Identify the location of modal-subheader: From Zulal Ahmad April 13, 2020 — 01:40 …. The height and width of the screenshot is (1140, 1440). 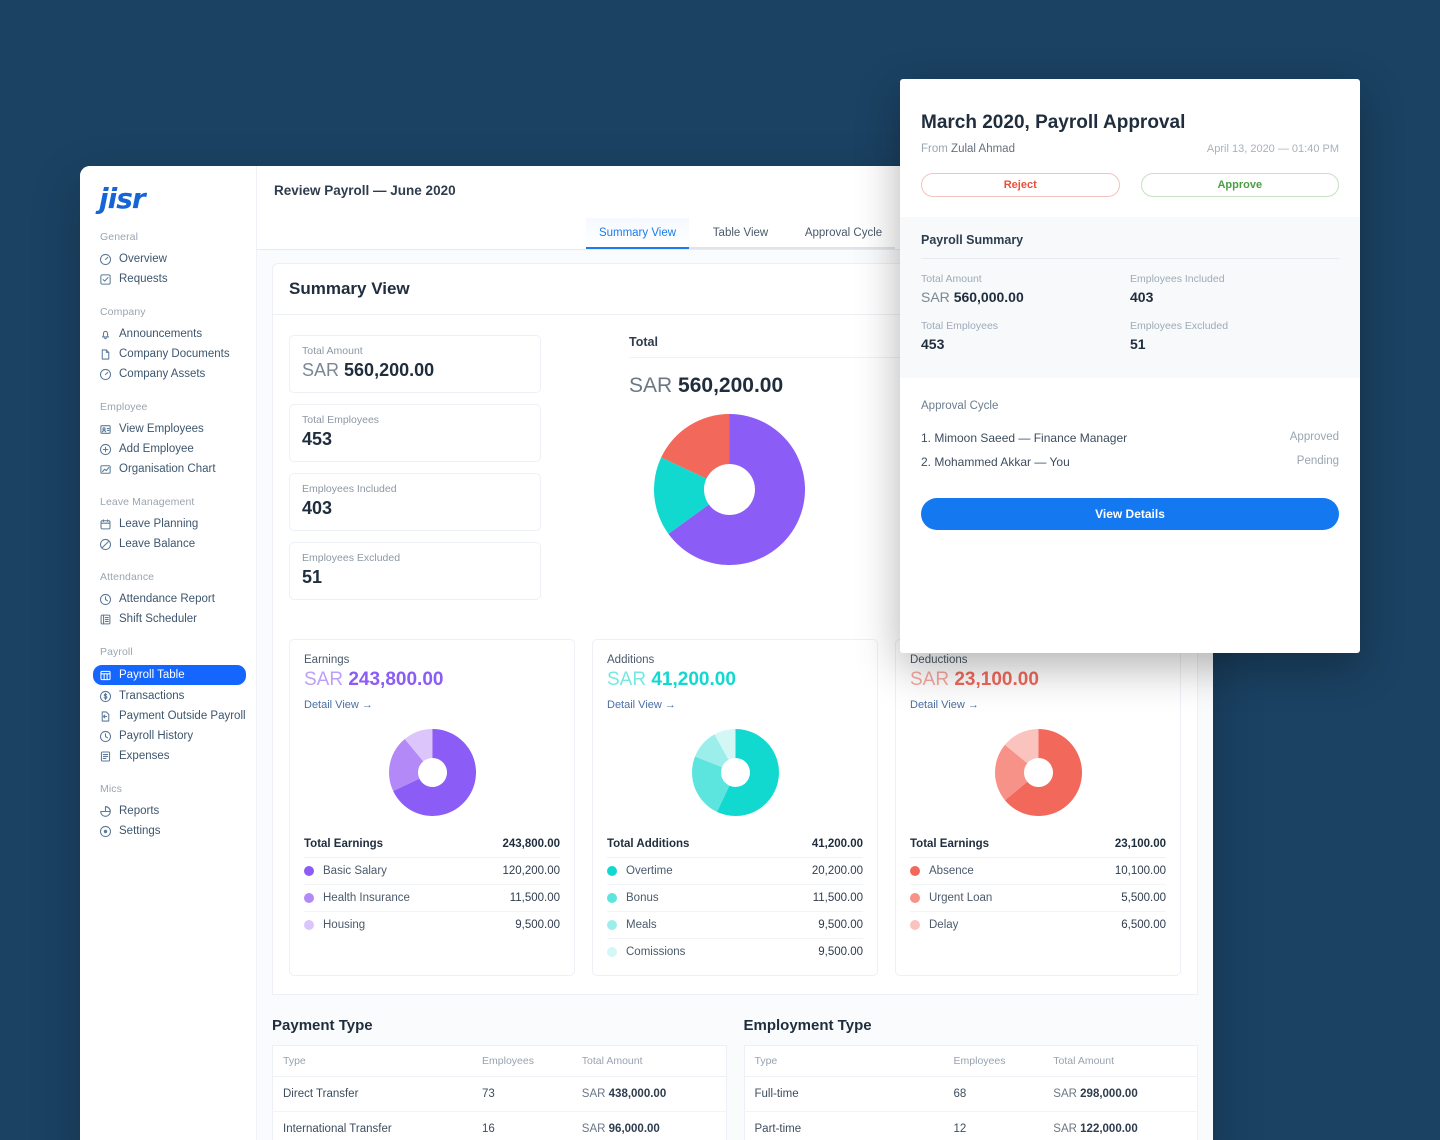
(1130, 149).